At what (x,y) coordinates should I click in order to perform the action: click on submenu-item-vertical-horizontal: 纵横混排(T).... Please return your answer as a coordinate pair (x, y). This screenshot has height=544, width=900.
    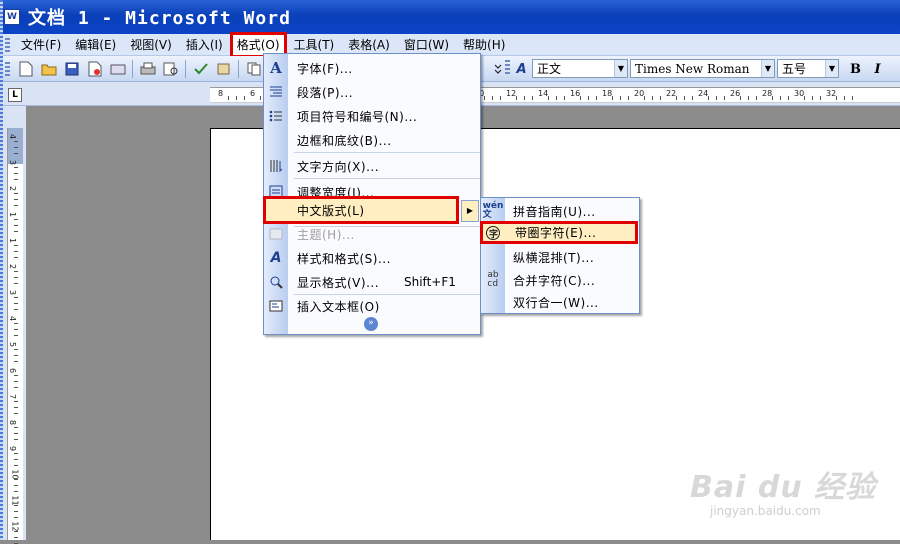
    Looking at the image, I should click on (560, 257).